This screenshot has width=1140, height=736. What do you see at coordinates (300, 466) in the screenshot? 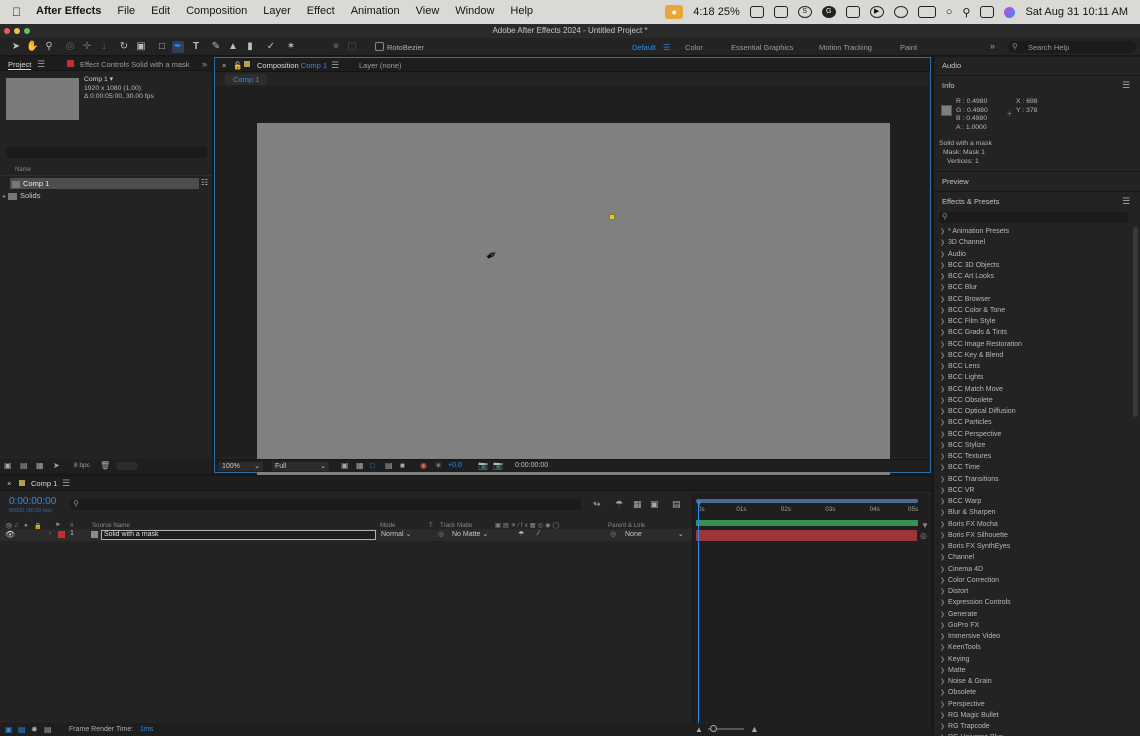
I see `resolution-dropdown: Full ⌄` at bounding box center [300, 466].